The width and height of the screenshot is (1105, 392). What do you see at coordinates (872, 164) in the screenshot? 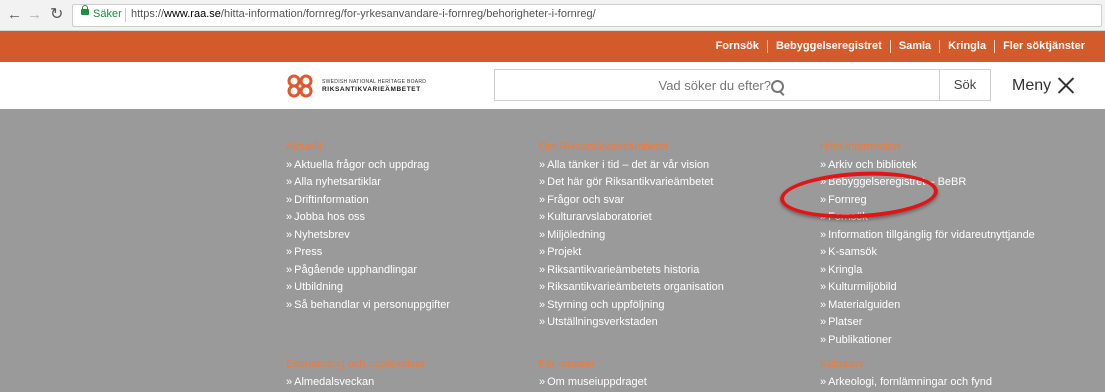
I see `menu-item-label: Arkiv och bibliotek` at bounding box center [872, 164].